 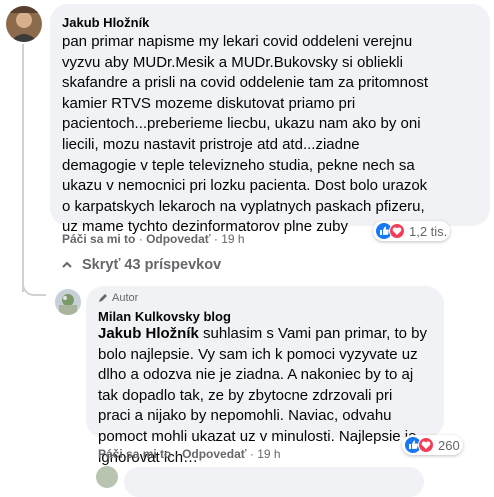 I want to click on hide-replies-button: Skryť 43 príspevkov, so click(x=140, y=265).